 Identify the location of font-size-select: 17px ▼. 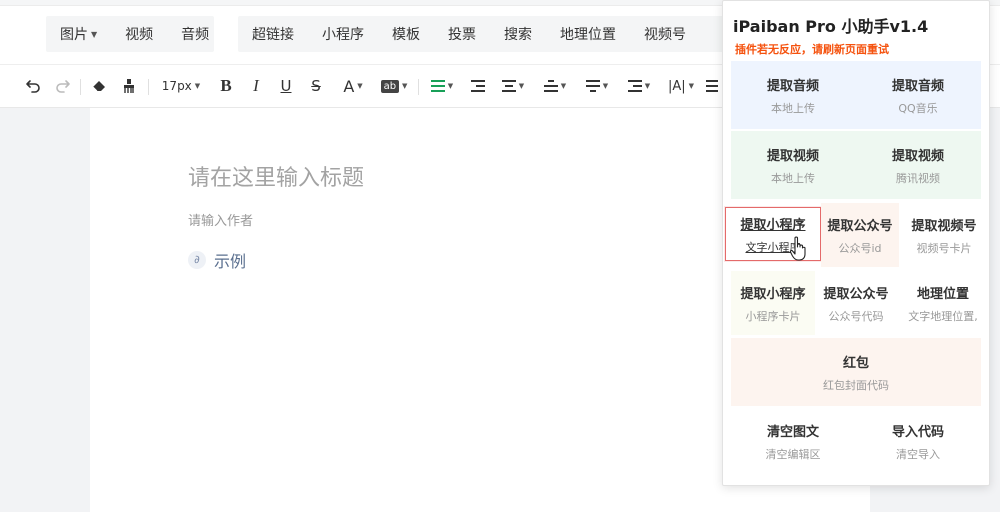
(181, 86).